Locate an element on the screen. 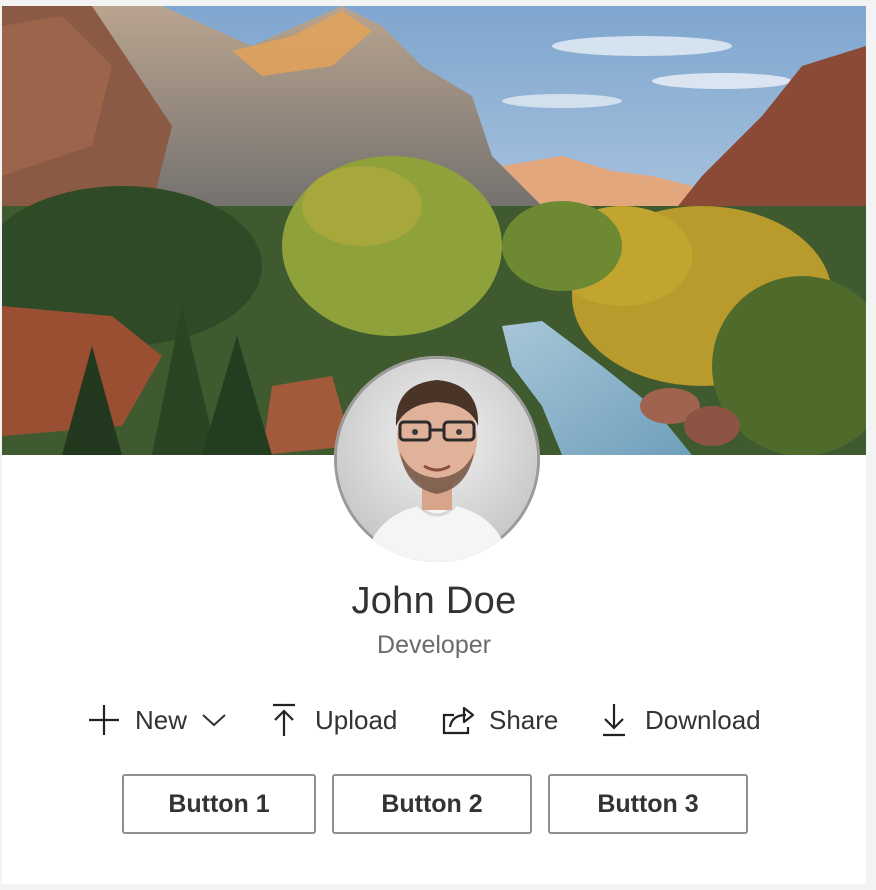 The image size is (876, 890). upload-command-label: Upload is located at coordinates (356, 719).